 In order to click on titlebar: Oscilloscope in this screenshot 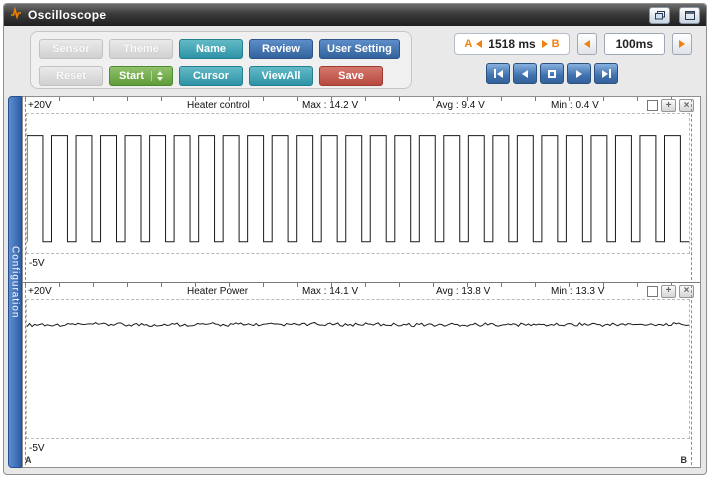, I will do `click(355, 15)`.